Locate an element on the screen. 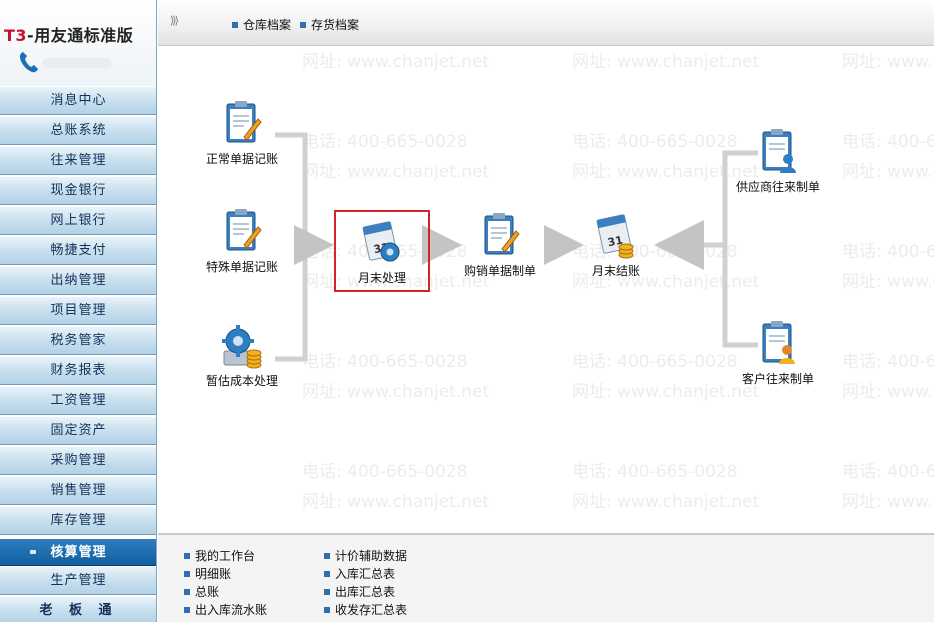  node-label: 正常单据记账 is located at coordinates (242, 159).